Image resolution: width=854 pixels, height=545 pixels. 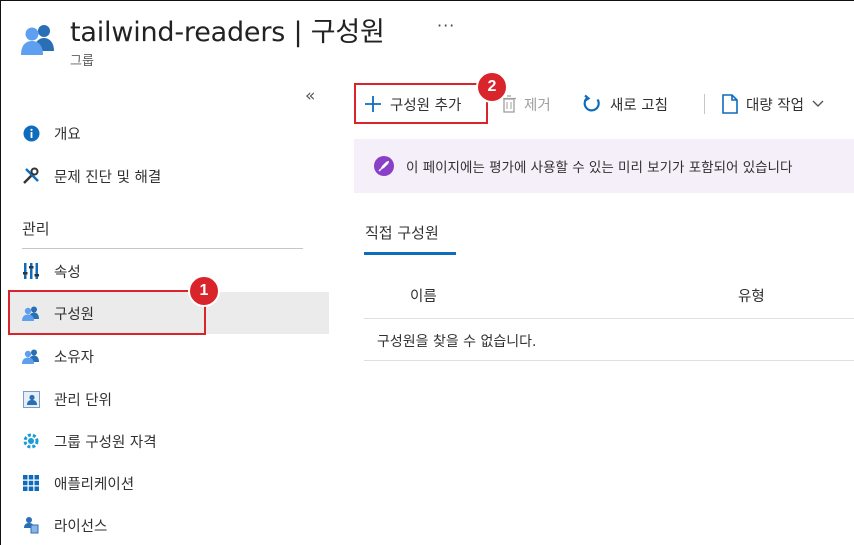 I want to click on sidebar-item-owners: 소유자, so click(x=168, y=356).